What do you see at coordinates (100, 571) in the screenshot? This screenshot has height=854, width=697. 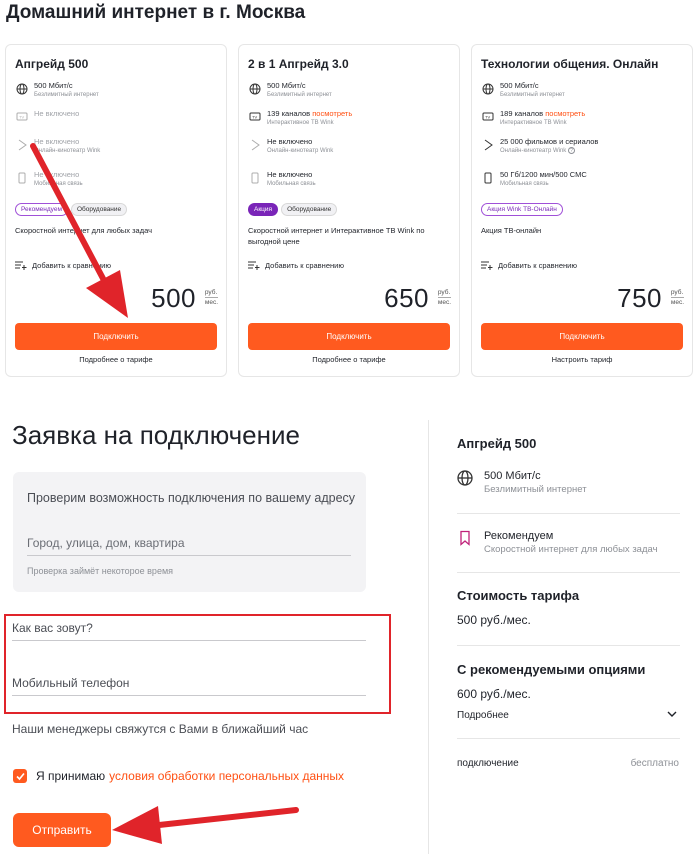 I see `address-hint: Проверка займёт некоторое время` at bounding box center [100, 571].